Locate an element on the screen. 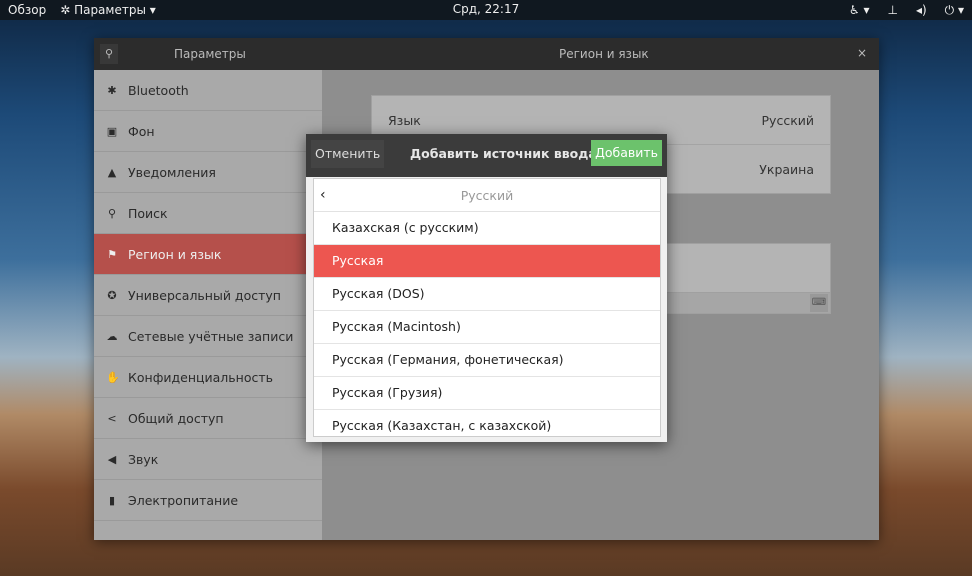  clock: Срд, 22:17 is located at coordinates (486, 9).